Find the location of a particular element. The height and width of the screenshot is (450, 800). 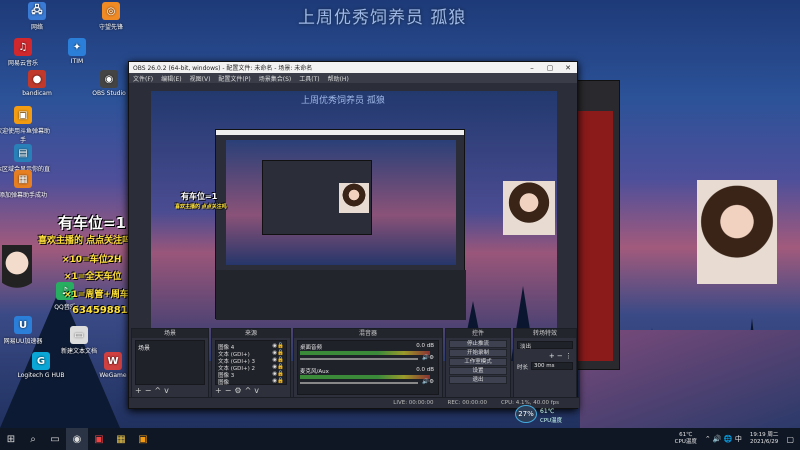

cpu-badge: 27% is located at coordinates (526, 414).